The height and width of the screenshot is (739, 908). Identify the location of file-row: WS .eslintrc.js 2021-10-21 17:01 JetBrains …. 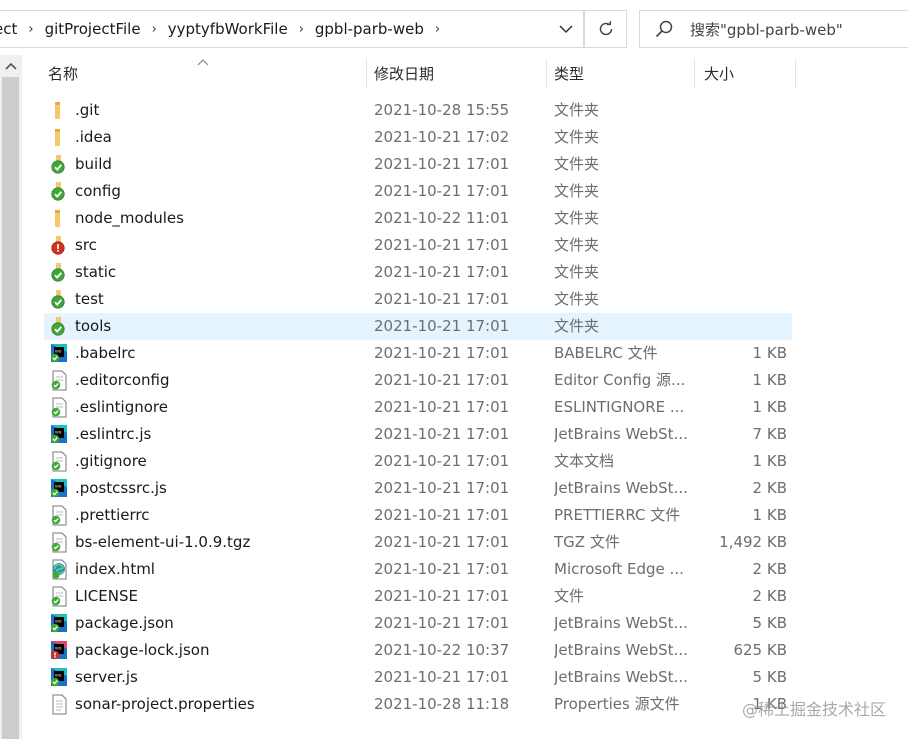
(476, 434).